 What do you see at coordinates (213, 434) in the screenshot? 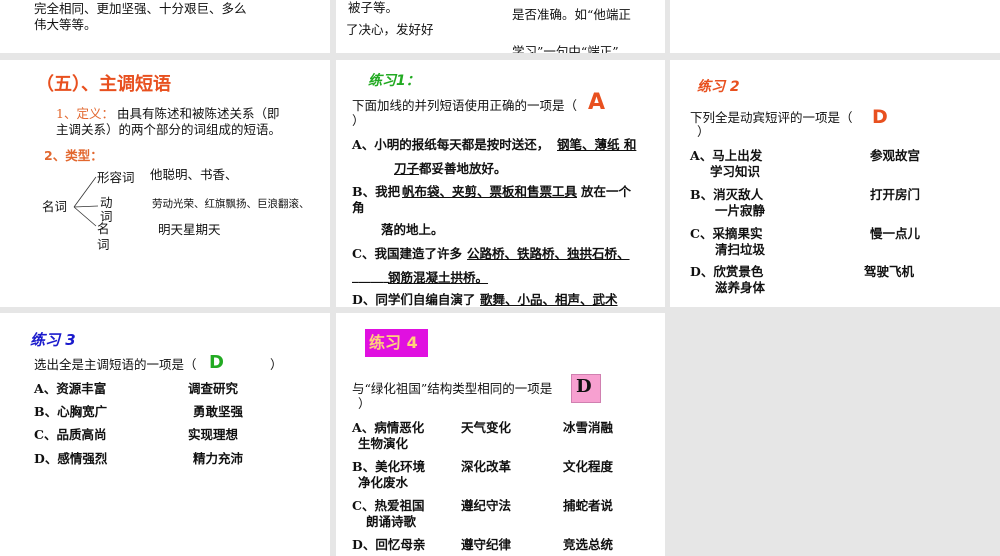
I see `option-c-b: 实现理想` at bounding box center [213, 434].